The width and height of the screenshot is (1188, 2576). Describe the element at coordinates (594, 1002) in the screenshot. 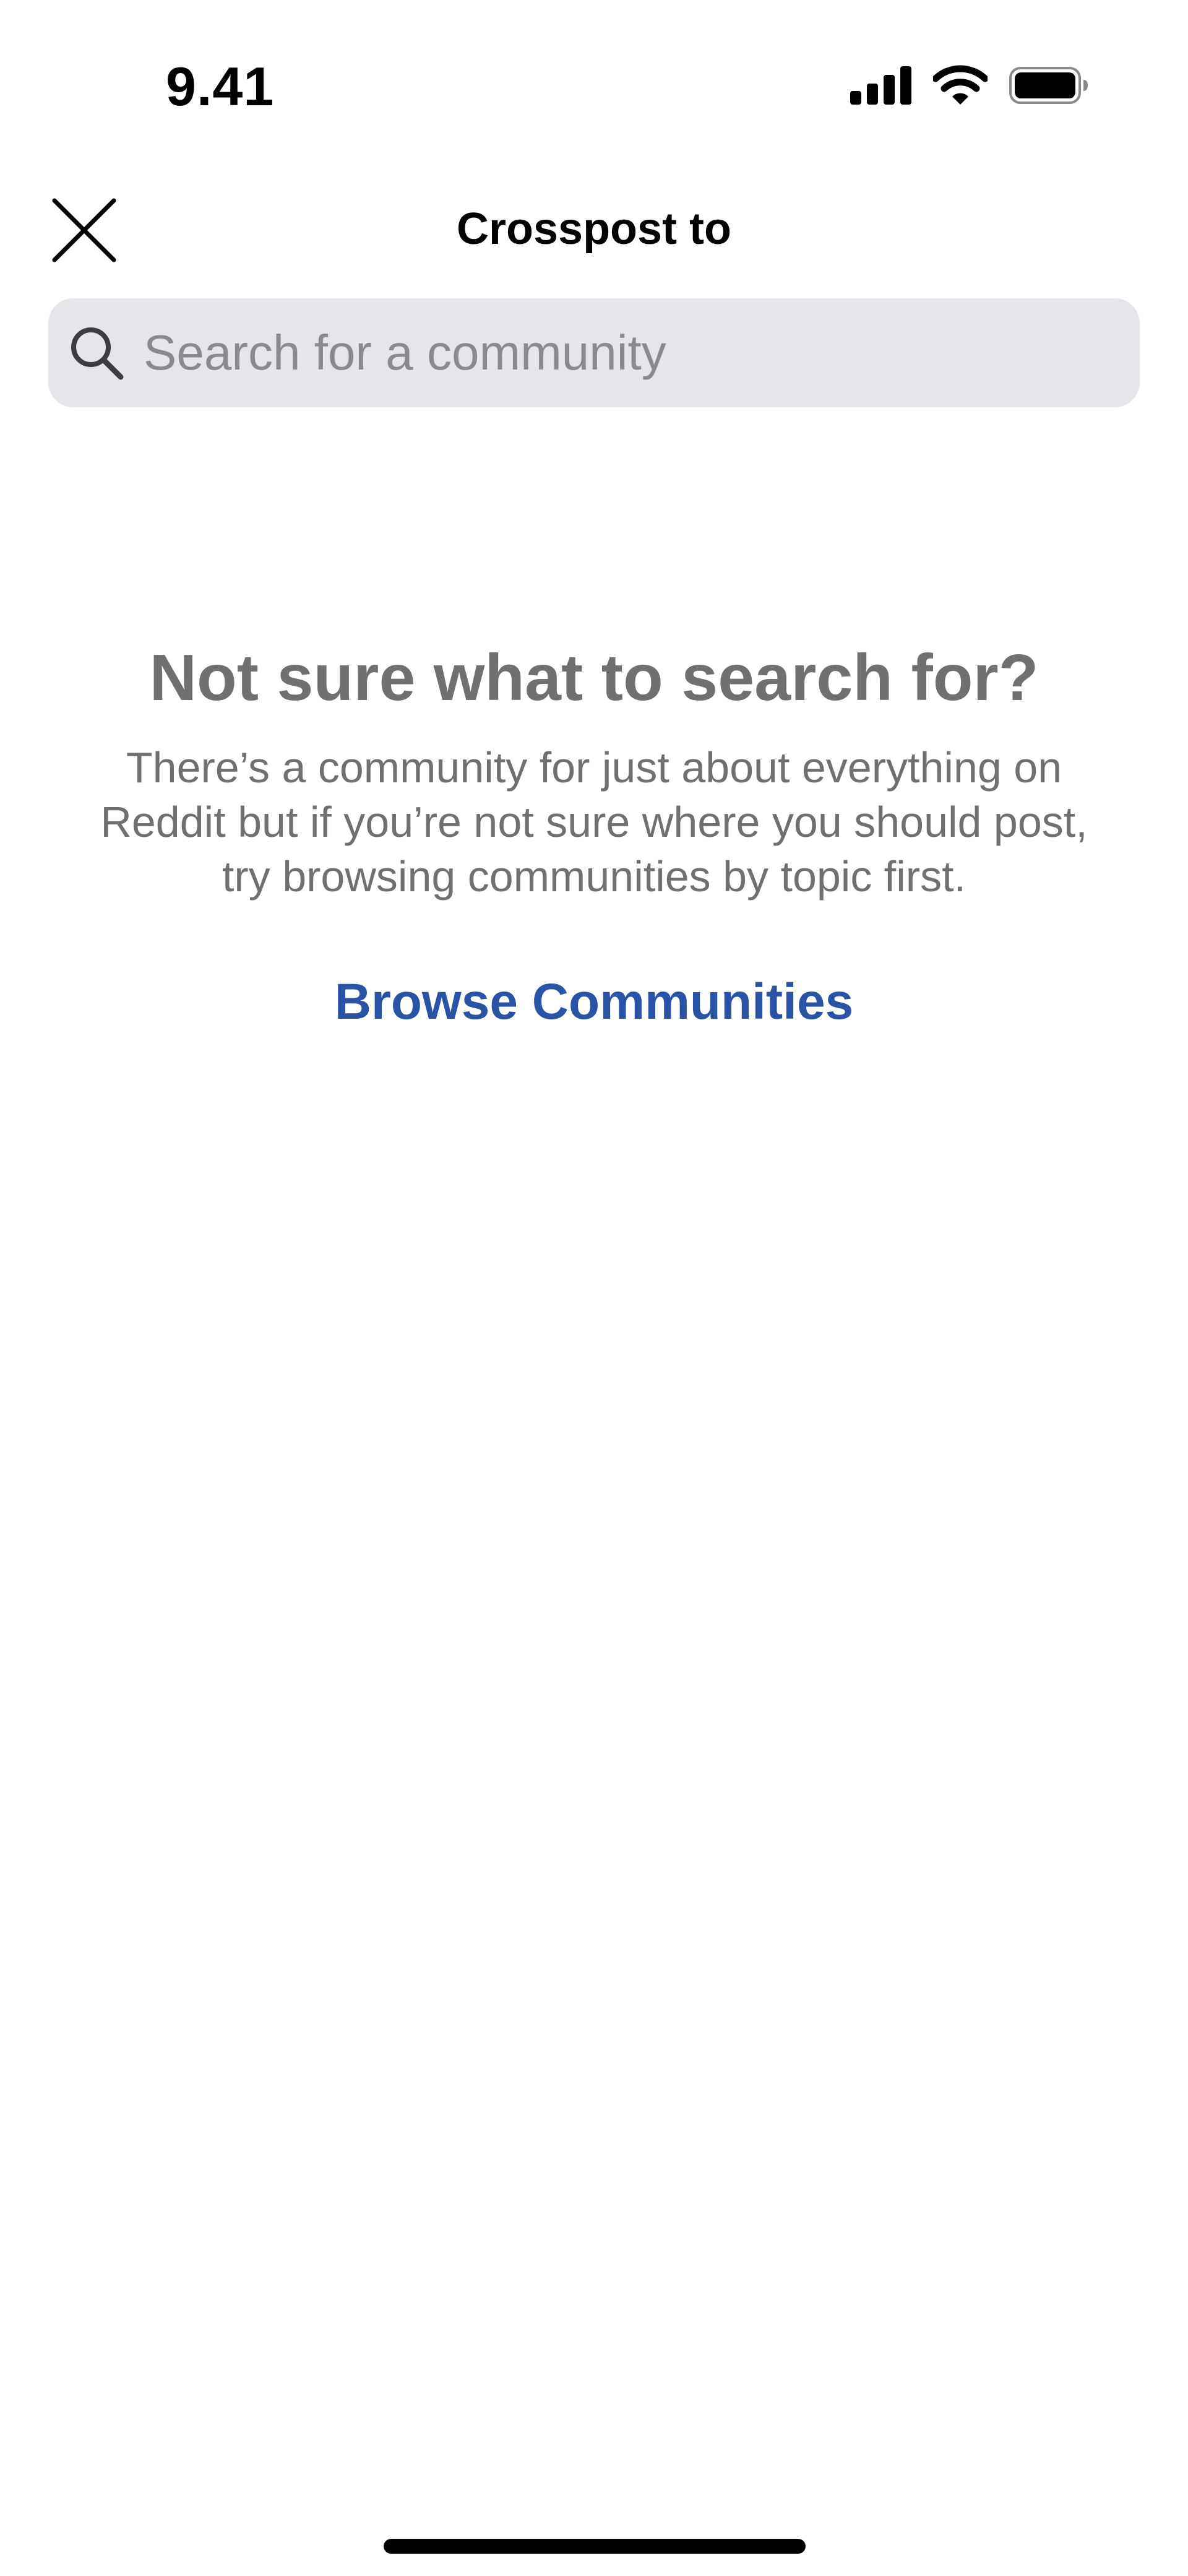

I see `browse-communities-link: Browse Communities` at that location.